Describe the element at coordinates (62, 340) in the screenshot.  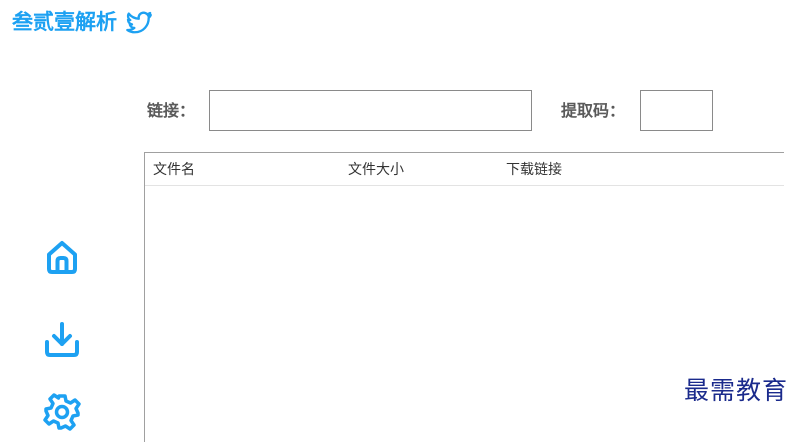
I see `download-icon` at that location.